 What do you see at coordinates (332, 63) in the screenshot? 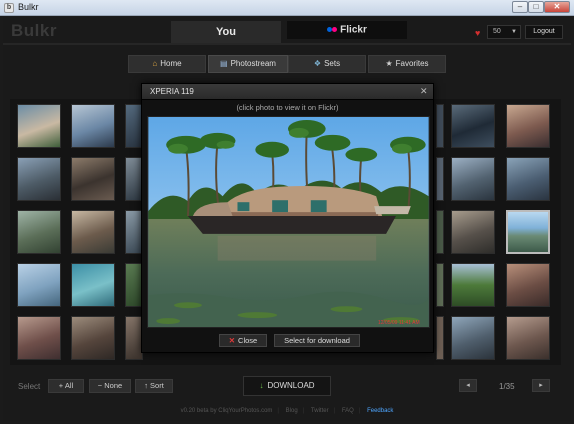
I see `subnav-sets-label: Sets` at bounding box center [332, 63].